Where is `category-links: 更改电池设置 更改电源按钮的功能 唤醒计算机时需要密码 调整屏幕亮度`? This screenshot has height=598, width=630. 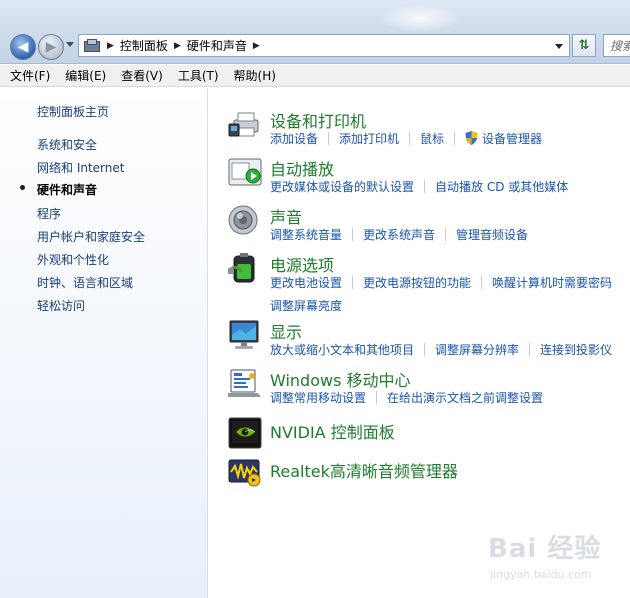 category-links: 更改电池设置 更改电源按钮的功能 唤醒计算机时需要密码 调整屏幕亮度 is located at coordinates (450, 294).